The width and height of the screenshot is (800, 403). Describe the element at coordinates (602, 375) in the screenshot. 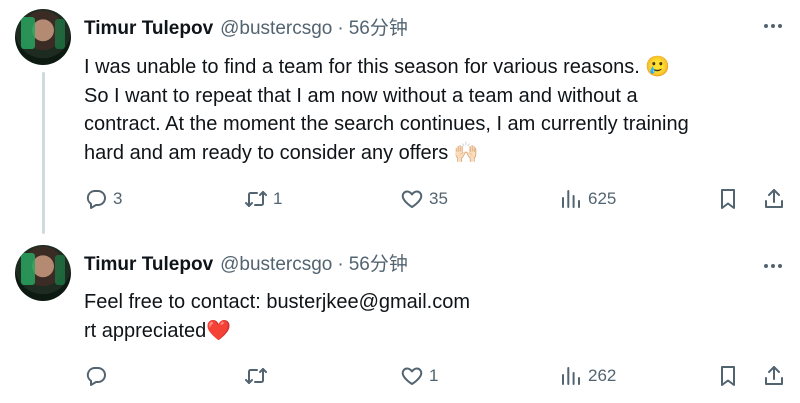

I see `view-count: 262` at that location.